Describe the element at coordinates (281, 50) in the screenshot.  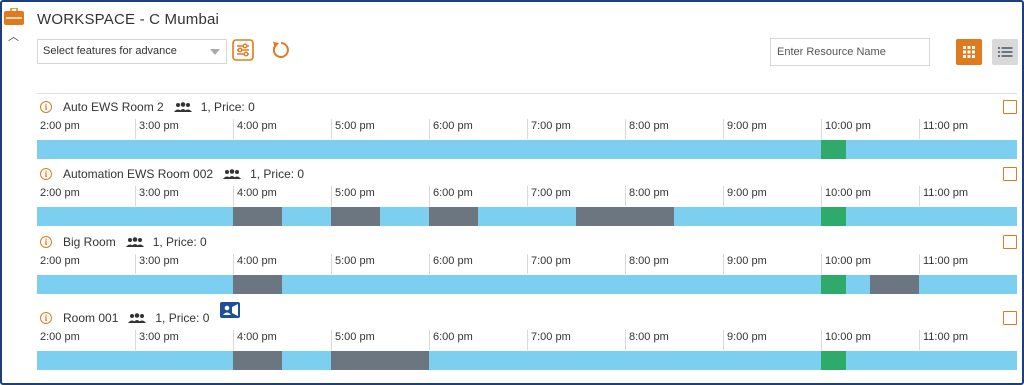
I see `reset-icon` at that location.